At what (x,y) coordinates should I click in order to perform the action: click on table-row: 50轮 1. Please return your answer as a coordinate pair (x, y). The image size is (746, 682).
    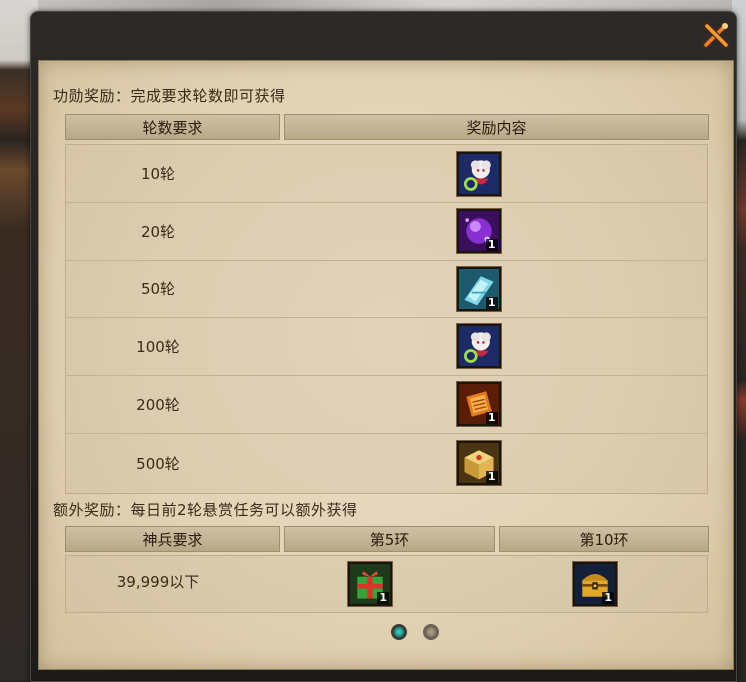
    Looking at the image, I should click on (386, 289).